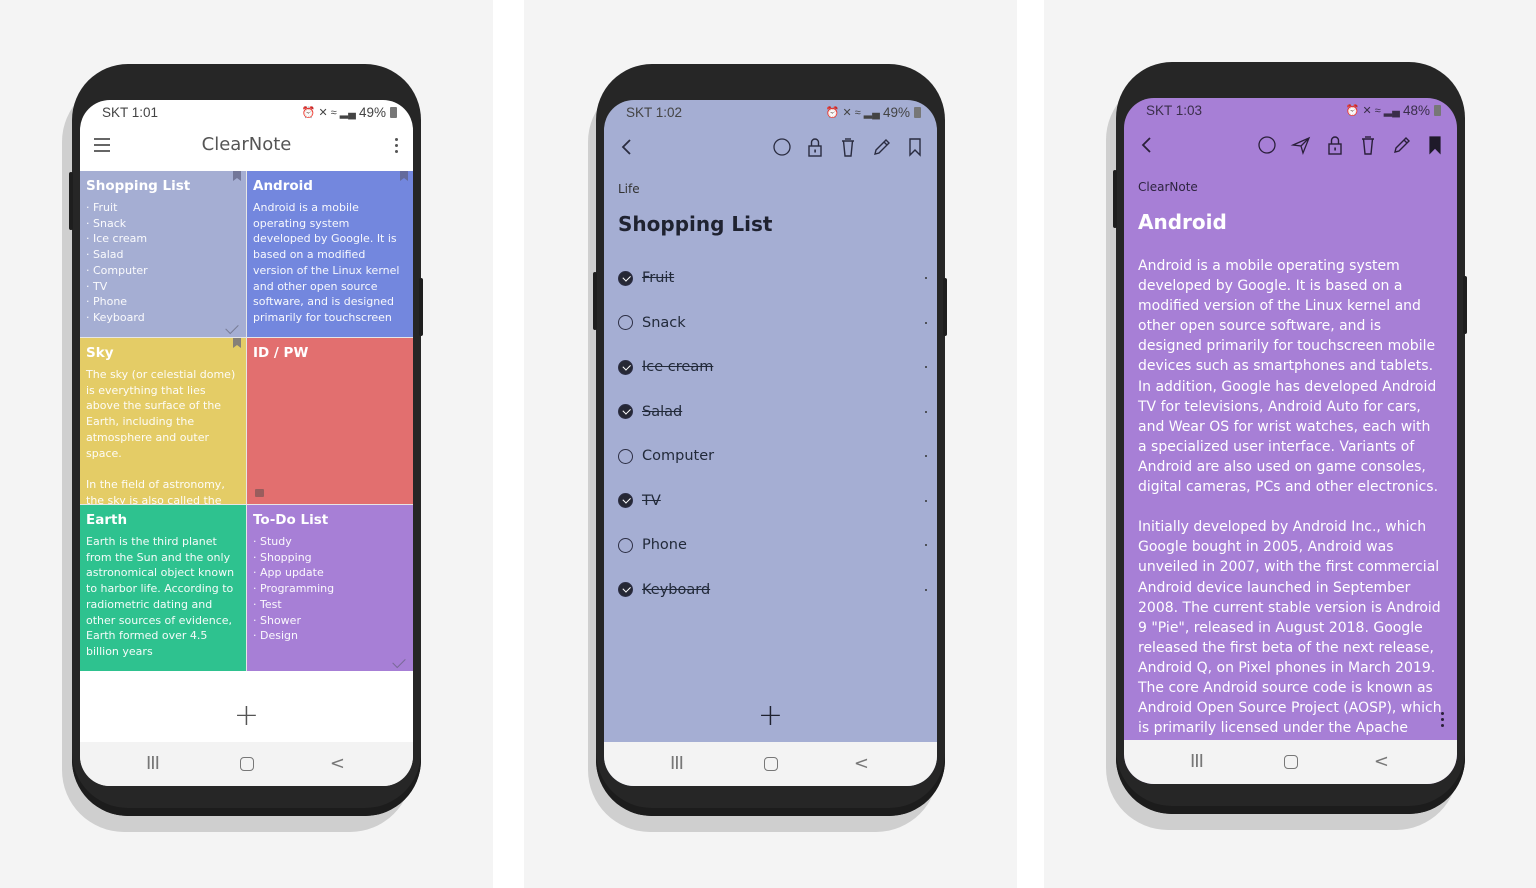 This screenshot has width=1536, height=888. What do you see at coordinates (676, 589) in the screenshot?
I see `checklist-item-text: Keyboard` at bounding box center [676, 589].